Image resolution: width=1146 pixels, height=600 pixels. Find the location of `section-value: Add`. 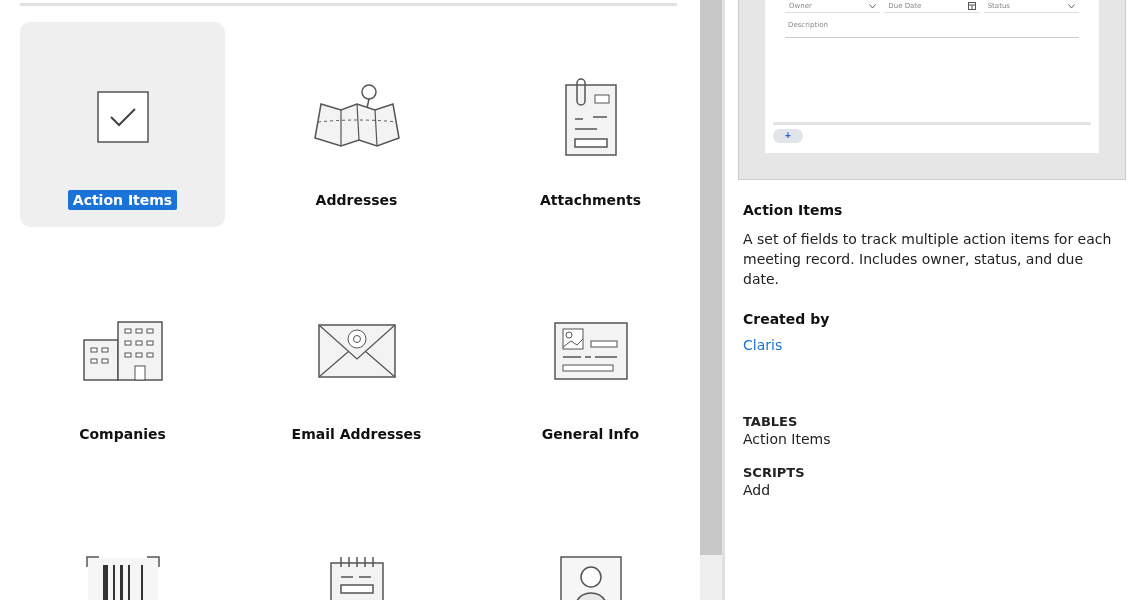

section-value: Add is located at coordinates (757, 490).